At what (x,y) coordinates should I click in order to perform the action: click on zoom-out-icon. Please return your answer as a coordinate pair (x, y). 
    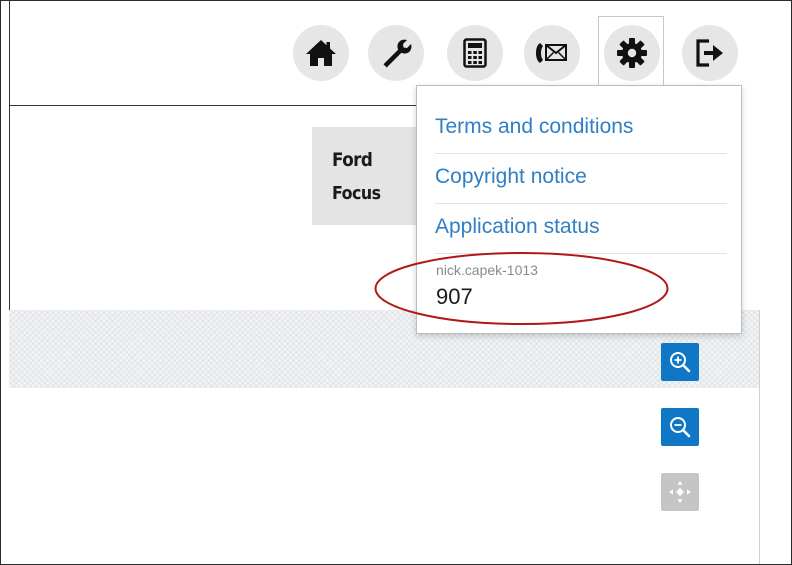
    Looking at the image, I should click on (680, 427).